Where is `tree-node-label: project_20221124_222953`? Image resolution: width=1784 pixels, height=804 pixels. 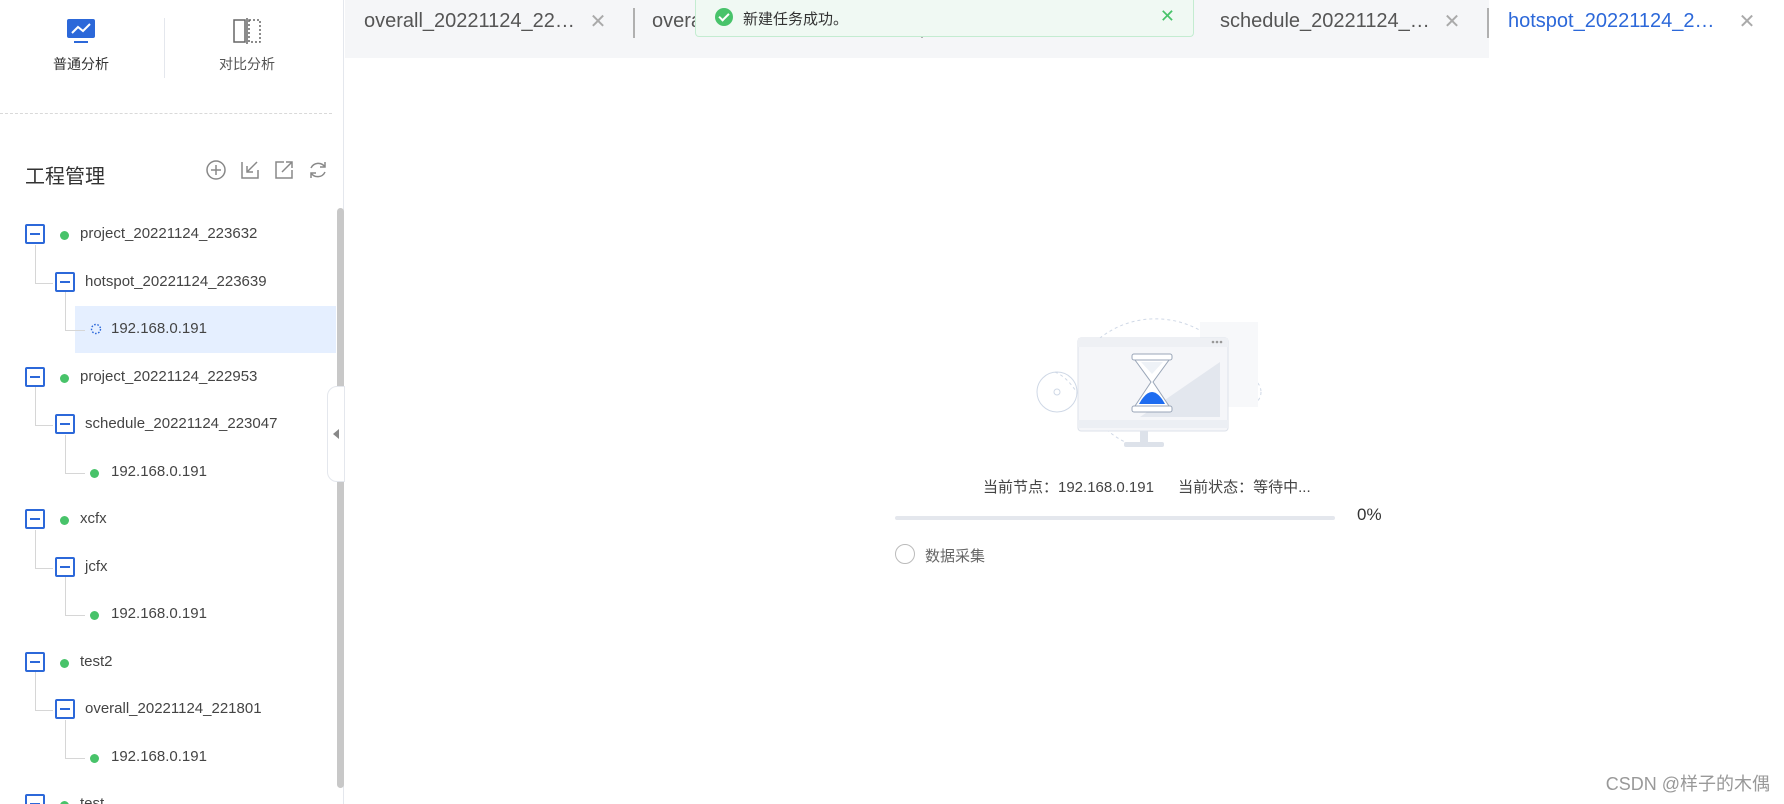 tree-node-label: project_20221124_222953 is located at coordinates (169, 376).